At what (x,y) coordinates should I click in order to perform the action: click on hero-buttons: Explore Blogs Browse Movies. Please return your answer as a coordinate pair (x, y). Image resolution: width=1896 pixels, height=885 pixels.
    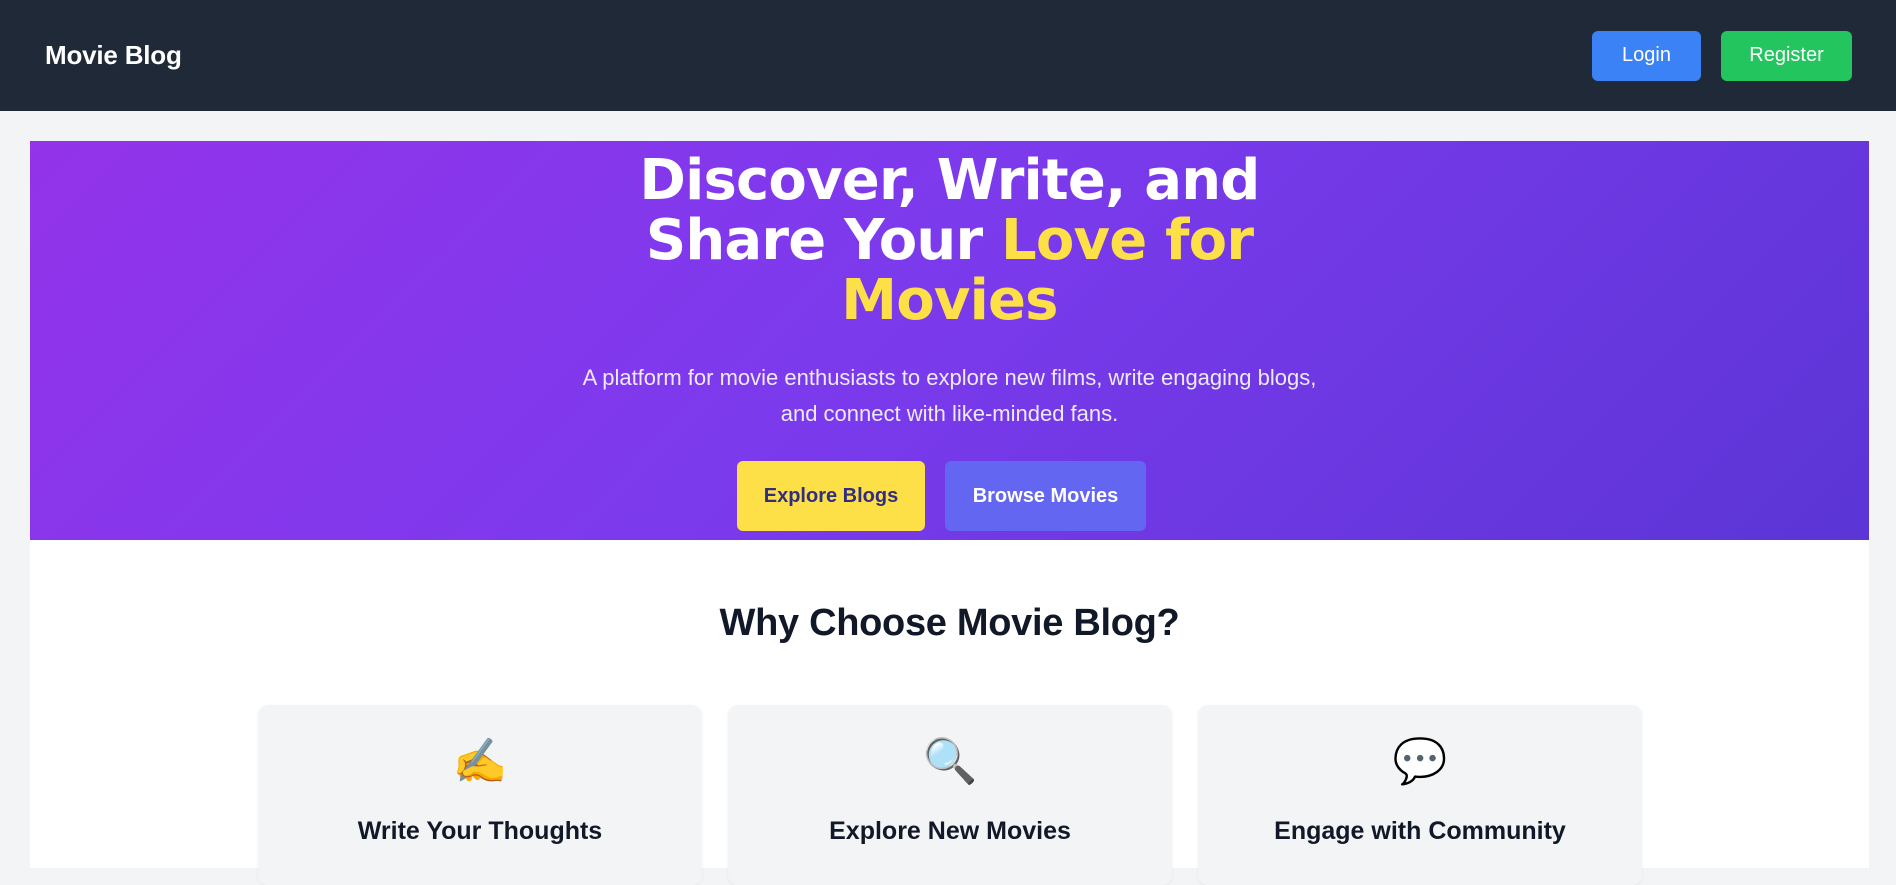
    Looking at the image, I should click on (949, 496).